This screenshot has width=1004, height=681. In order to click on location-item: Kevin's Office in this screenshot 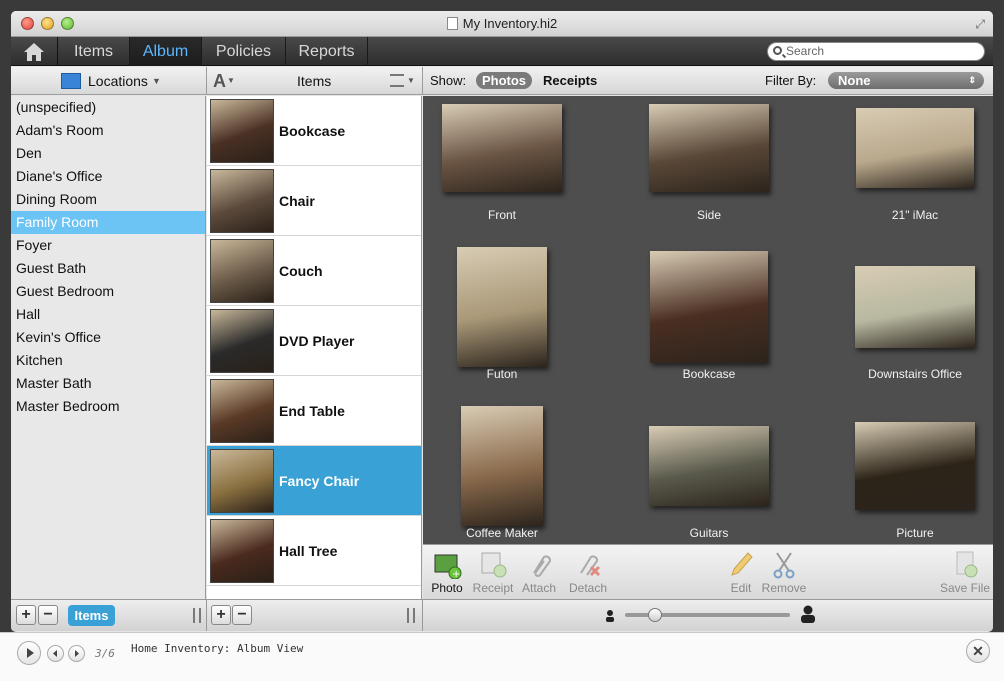, I will do `click(108, 337)`.